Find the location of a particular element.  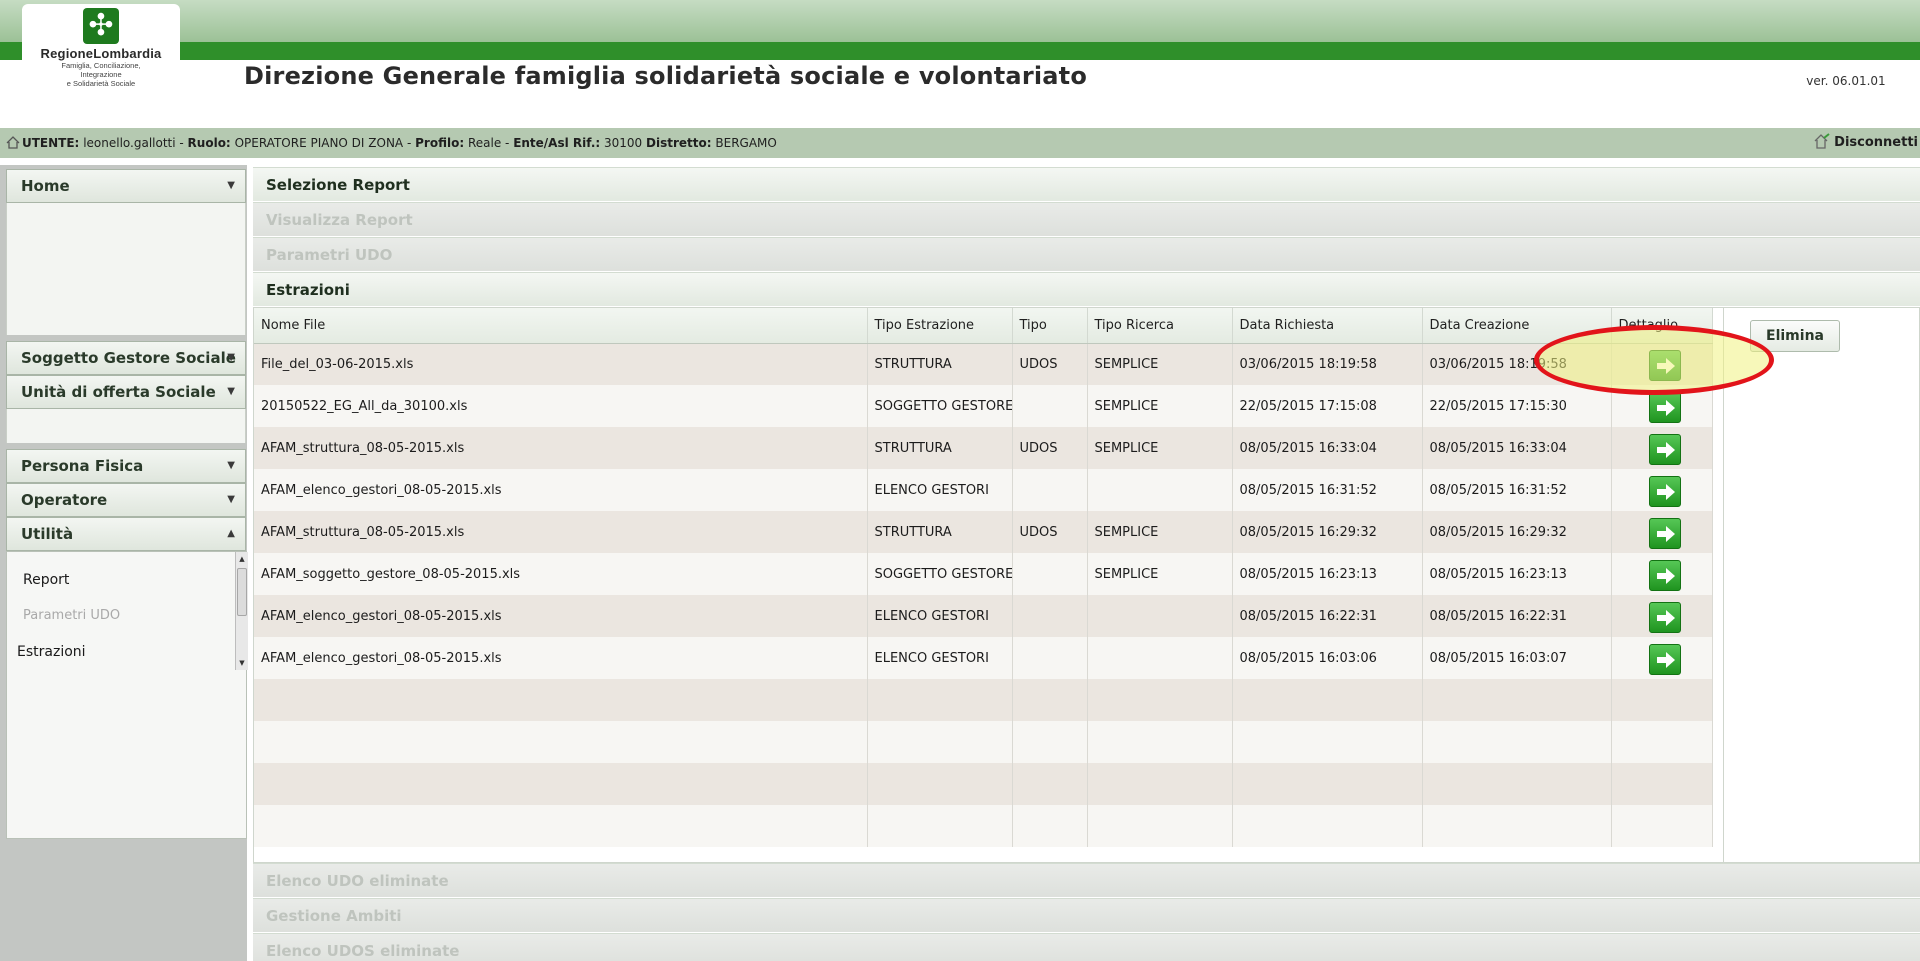

sidebar-unita-panel is located at coordinates (126, 426).